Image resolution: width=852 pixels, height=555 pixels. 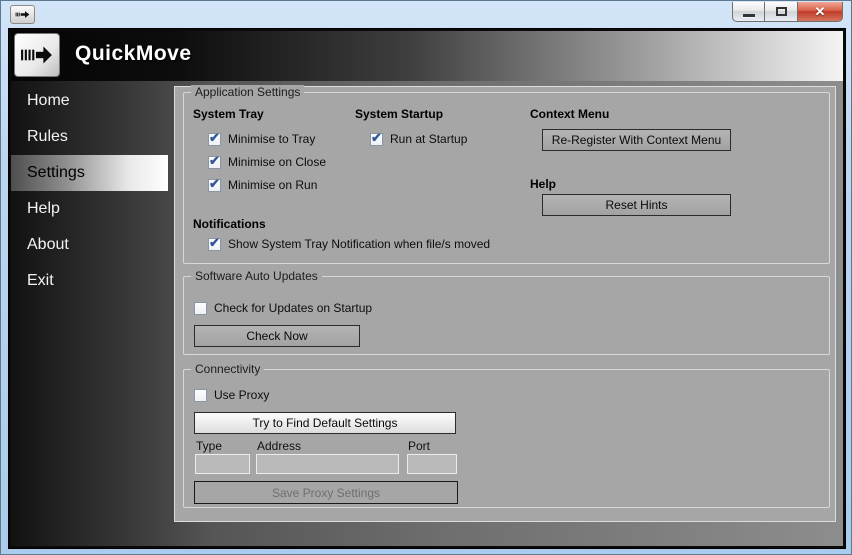 What do you see at coordinates (748, 12) in the screenshot?
I see `minimize-button` at bounding box center [748, 12].